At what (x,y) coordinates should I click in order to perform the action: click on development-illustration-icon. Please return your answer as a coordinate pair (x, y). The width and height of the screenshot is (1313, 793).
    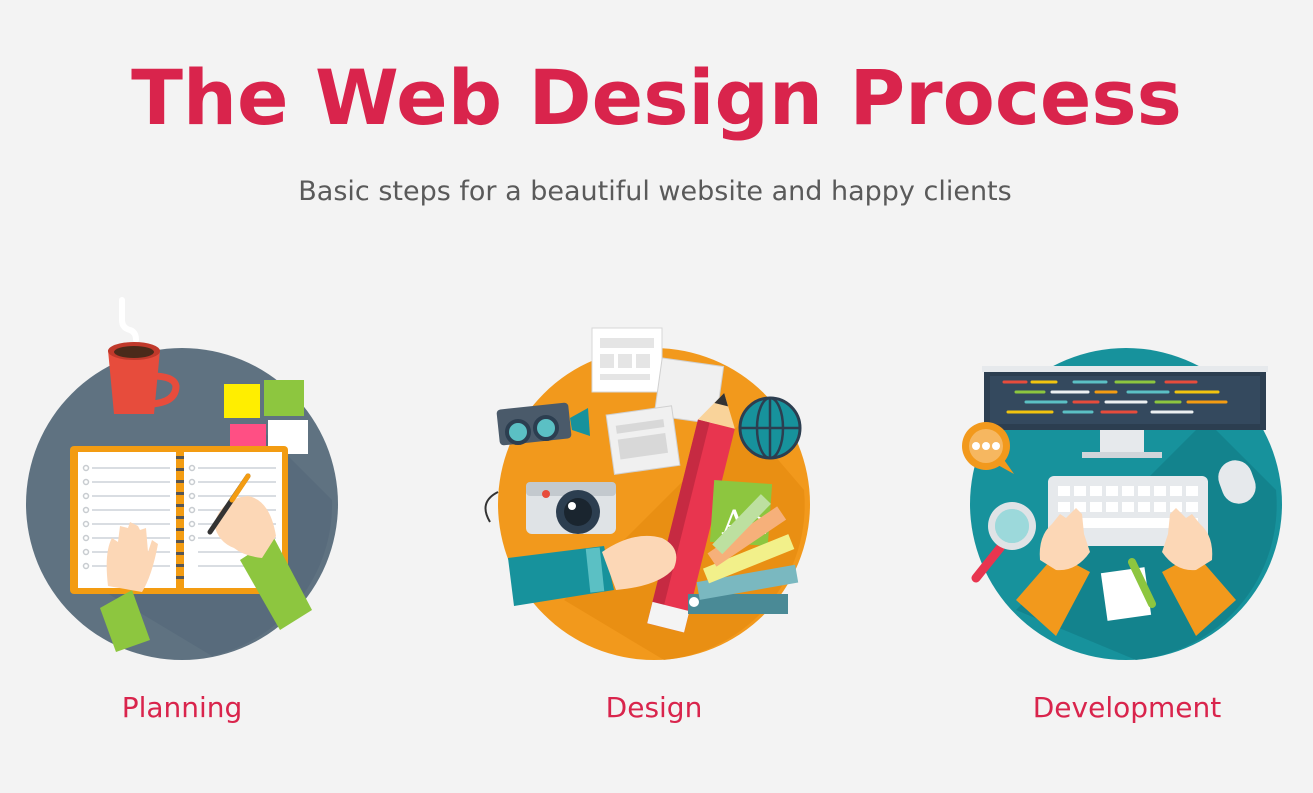
    Looking at the image, I should click on (1122, 504).